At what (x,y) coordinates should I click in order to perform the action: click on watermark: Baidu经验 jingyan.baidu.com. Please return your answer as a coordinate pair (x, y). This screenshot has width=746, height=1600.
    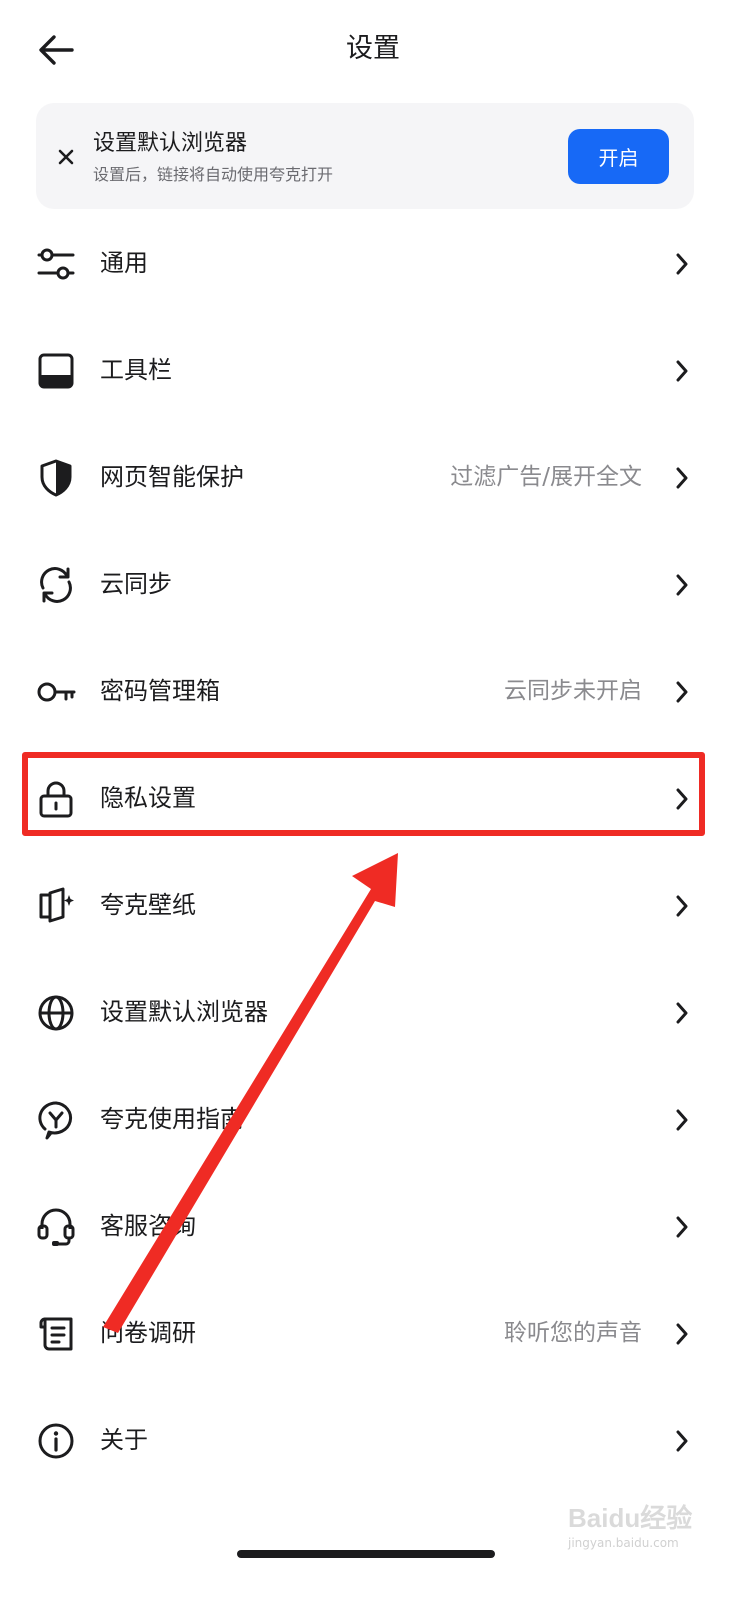
    Looking at the image, I should click on (635, 1526).